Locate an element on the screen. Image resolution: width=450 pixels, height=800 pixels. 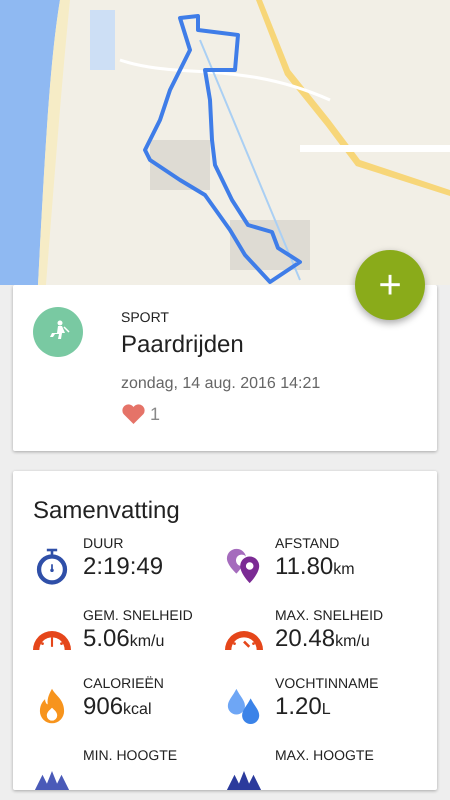
summary-title: Samenvatting is located at coordinates (107, 511).